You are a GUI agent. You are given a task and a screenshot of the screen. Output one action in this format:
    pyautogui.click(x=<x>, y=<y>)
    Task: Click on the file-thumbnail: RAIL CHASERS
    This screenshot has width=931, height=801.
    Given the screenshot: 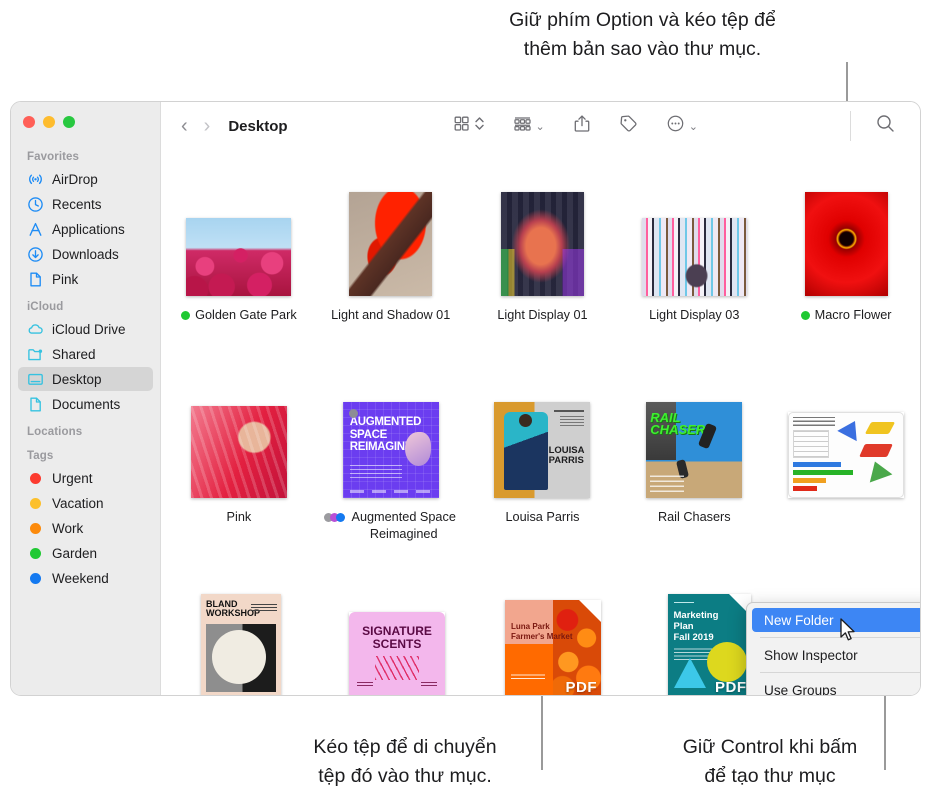 What is the action you would take?
    pyautogui.click(x=694, y=436)
    